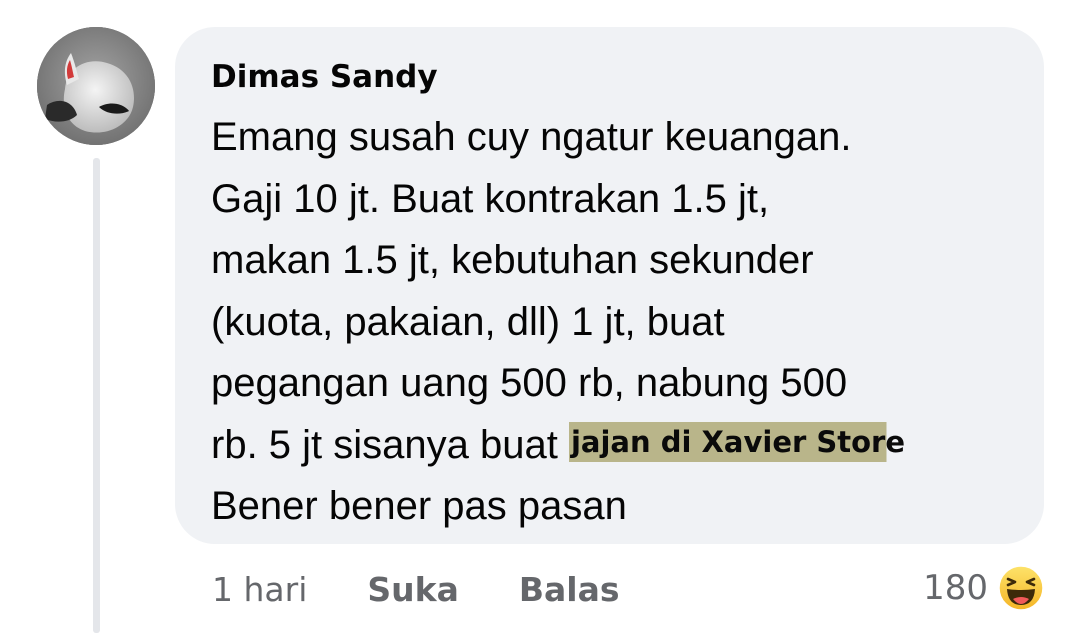 The height and width of the screenshot is (633, 1080). Describe the element at coordinates (490, 198) in the screenshot. I see `comment-line: Gaji 10 jt. Buat kontrakan 1.5 jt,` at that location.